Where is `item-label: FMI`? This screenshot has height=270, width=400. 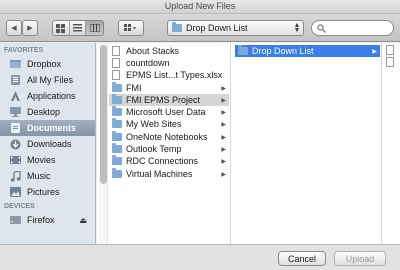 item-label: FMI is located at coordinates (134, 88).